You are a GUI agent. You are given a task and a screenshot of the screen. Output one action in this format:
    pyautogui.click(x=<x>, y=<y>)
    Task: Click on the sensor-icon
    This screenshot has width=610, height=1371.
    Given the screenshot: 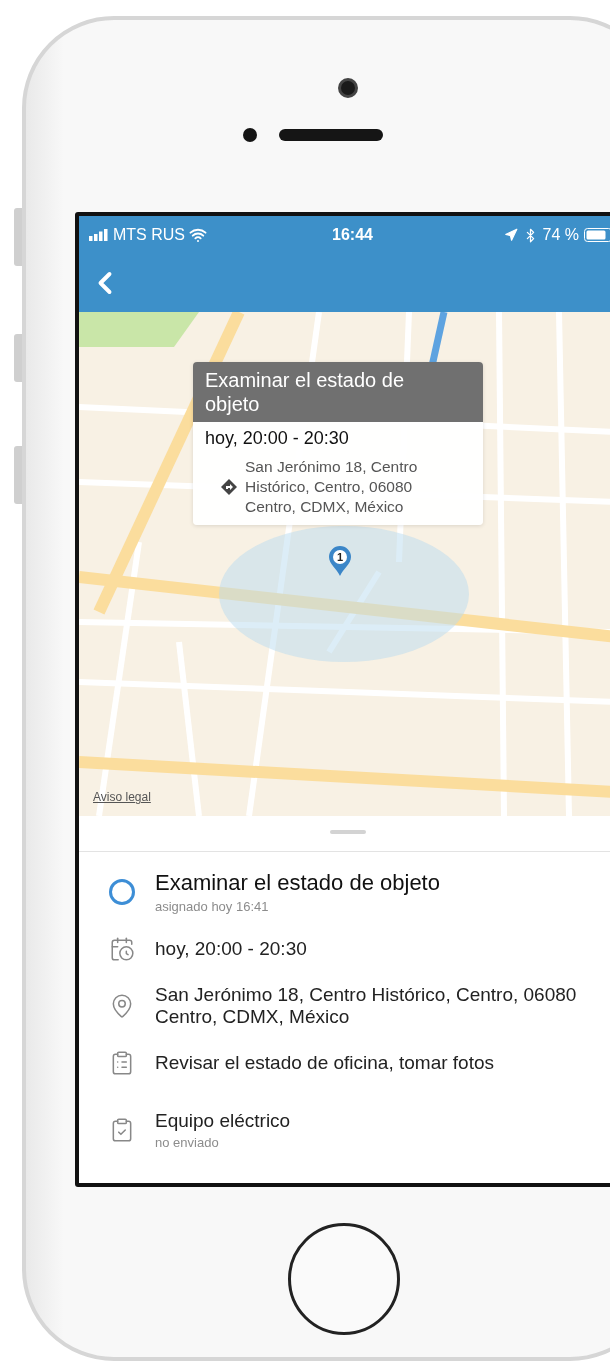 What is the action you would take?
    pyautogui.click(x=249, y=135)
    